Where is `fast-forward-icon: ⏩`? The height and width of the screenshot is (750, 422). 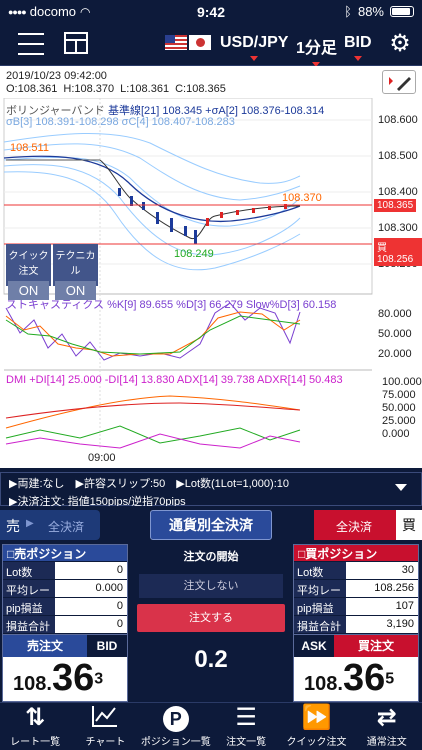
fast-forward-icon: ⏩ is located at coordinates (316, 717).